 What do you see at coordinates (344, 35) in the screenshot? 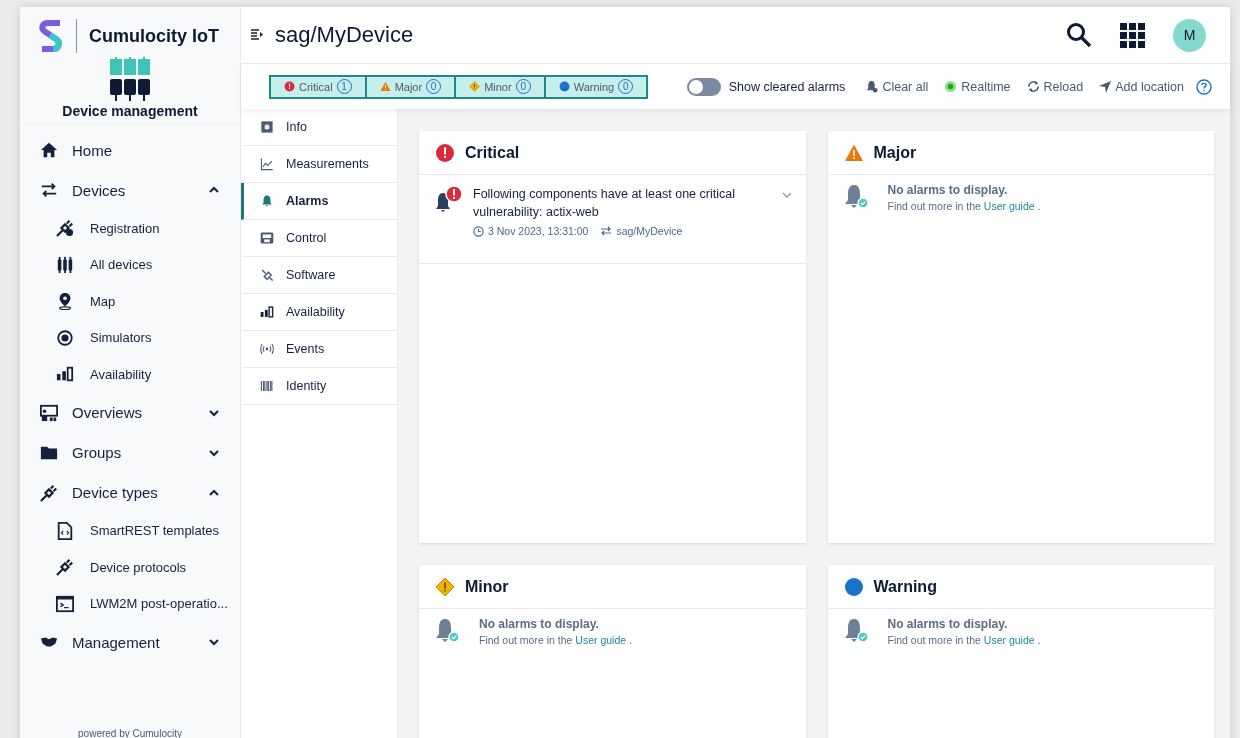
I see `page-title: sag/MyDevice` at bounding box center [344, 35].